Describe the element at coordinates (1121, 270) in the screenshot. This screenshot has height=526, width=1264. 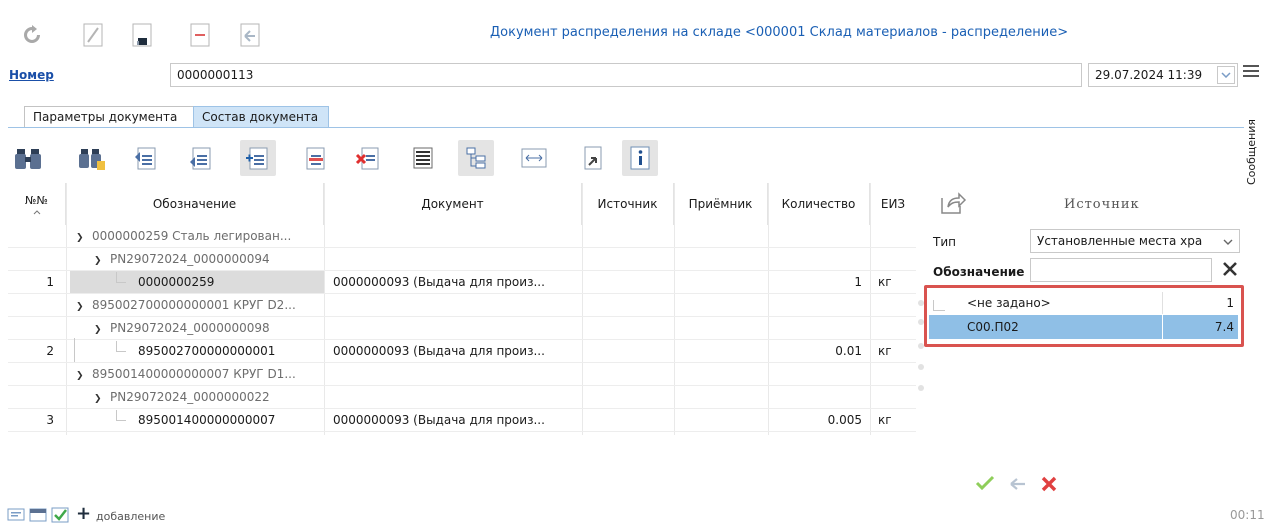
I see `designation-filter-input` at that location.